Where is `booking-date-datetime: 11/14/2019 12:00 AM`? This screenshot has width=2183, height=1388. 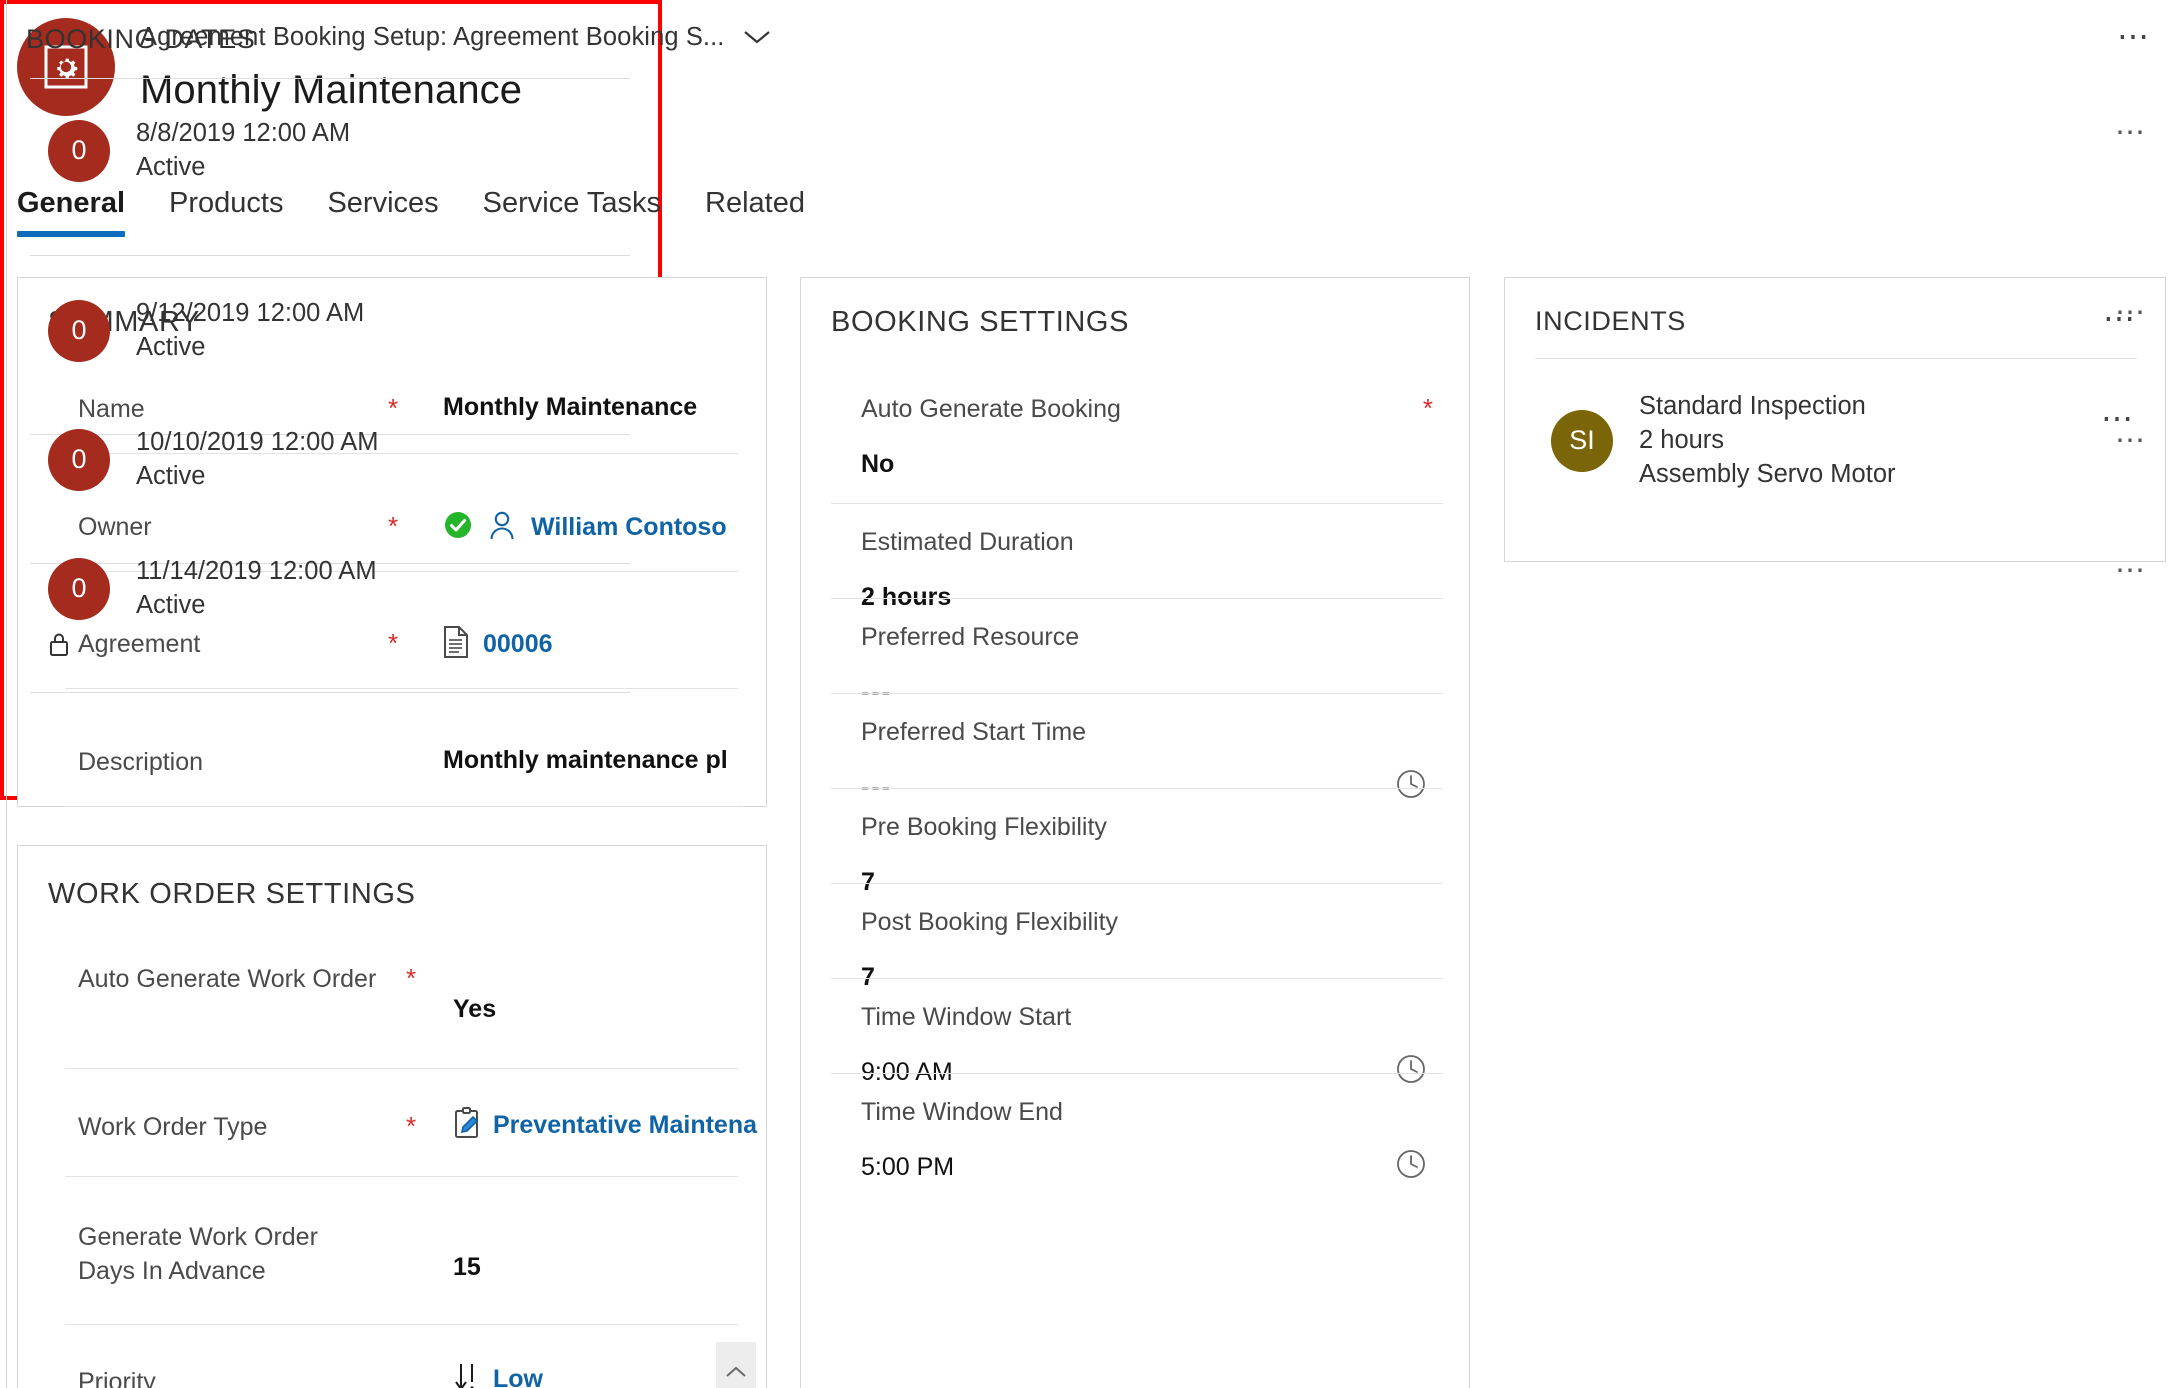 booking-date-datetime: 11/14/2019 12:00 AM is located at coordinates (256, 571).